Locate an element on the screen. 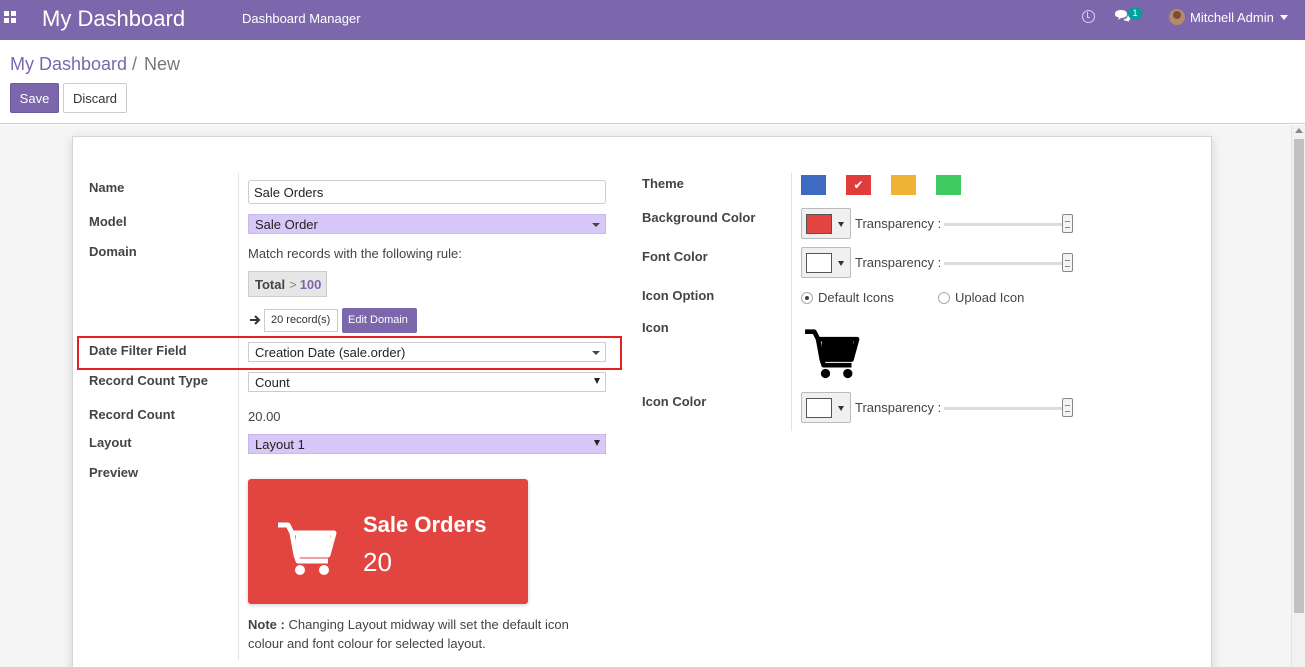  icon-color-label: Icon Color is located at coordinates (674, 401).